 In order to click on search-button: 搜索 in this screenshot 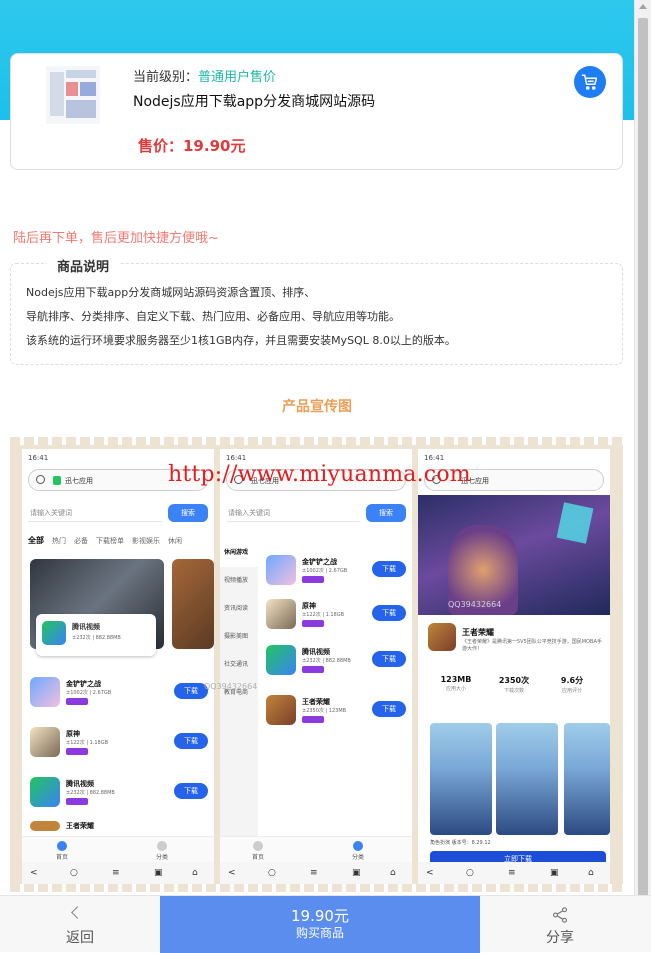, I will do `click(188, 513)`.